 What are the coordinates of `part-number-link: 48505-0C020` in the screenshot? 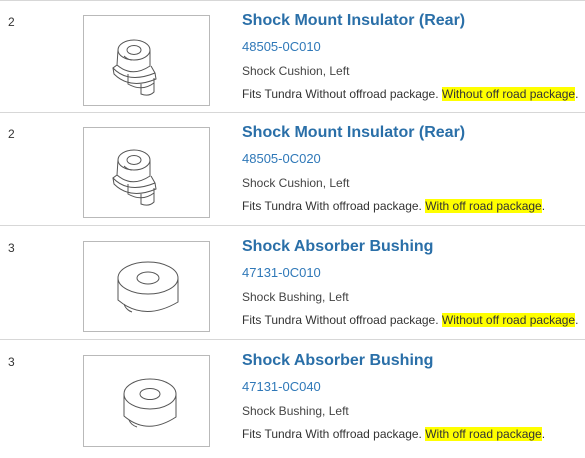 It's located at (281, 158).